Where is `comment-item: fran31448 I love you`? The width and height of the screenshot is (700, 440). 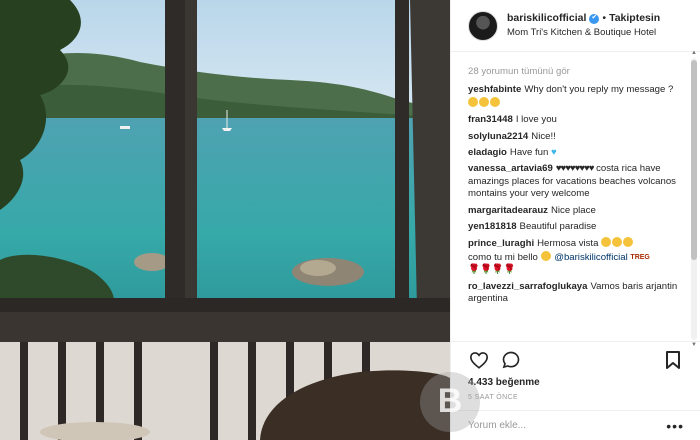 comment-item: fran31448 I love you is located at coordinates (574, 120).